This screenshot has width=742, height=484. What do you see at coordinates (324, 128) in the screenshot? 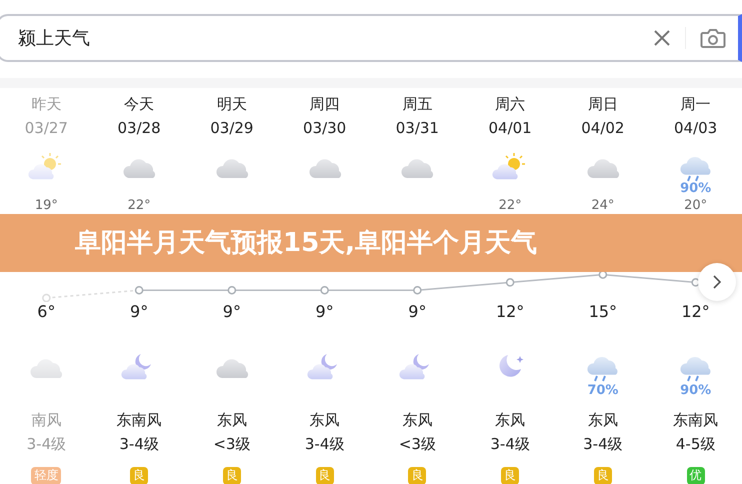
I see `date-label: 03/30` at bounding box center [324, 128].